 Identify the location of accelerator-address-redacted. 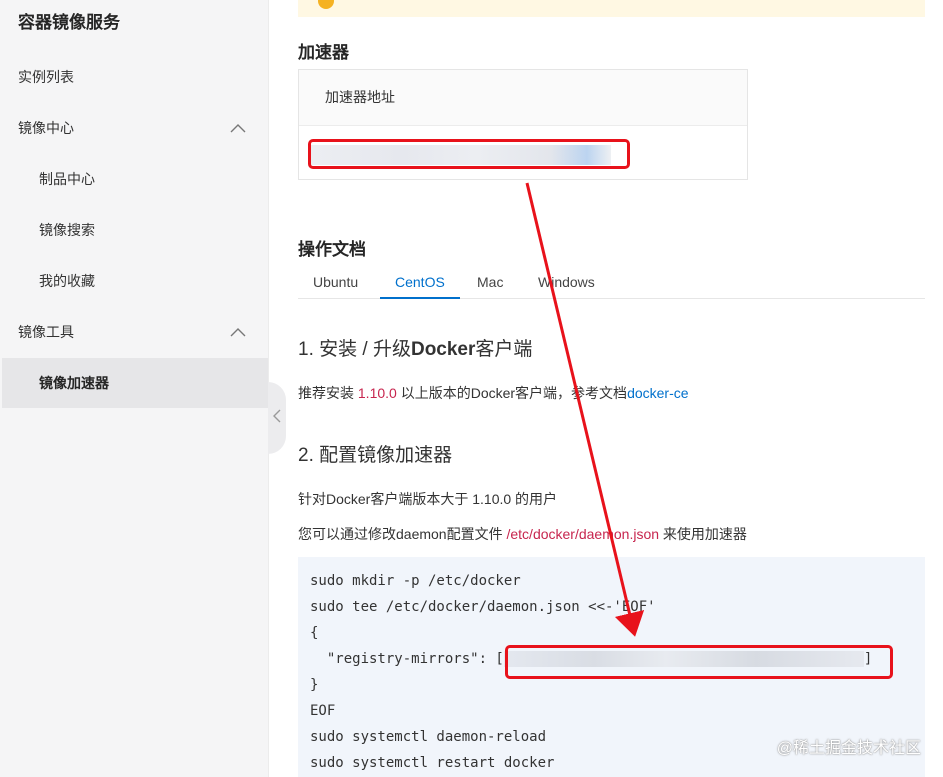
(461, 155).